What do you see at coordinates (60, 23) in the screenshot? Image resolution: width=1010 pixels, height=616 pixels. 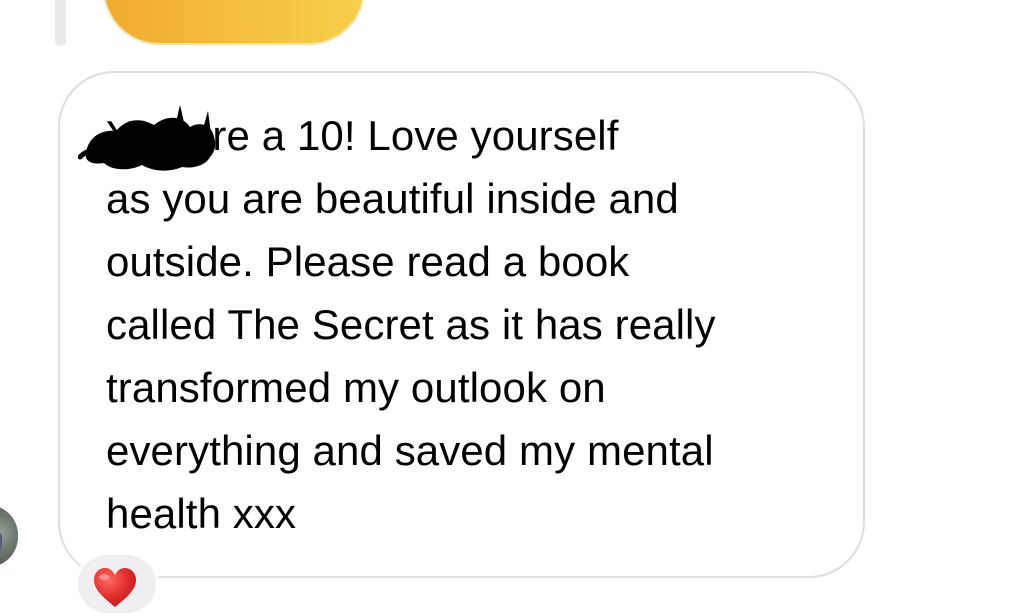 I see `thread-connector-line` at bounding box center [60, 23].